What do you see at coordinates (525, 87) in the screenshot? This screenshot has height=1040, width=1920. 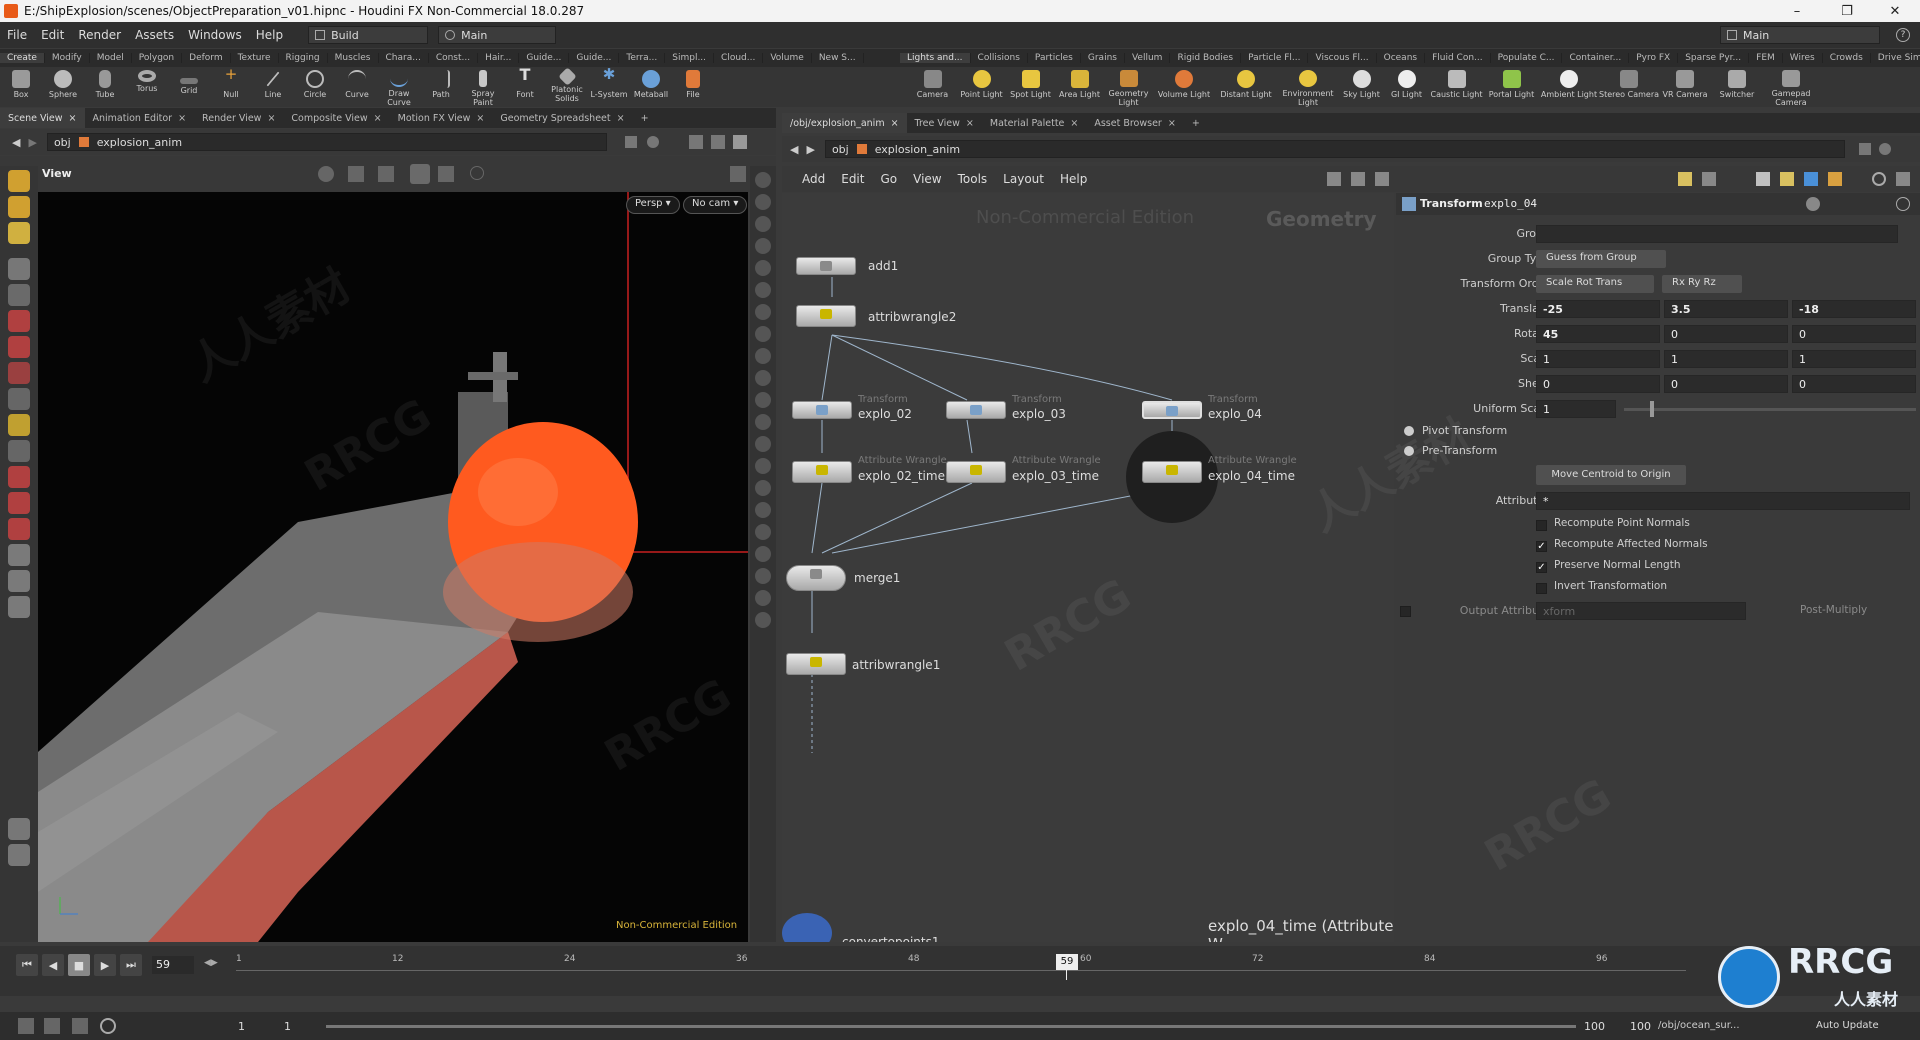 I see `font-tool: T Font` at bounding box center [525, 87].